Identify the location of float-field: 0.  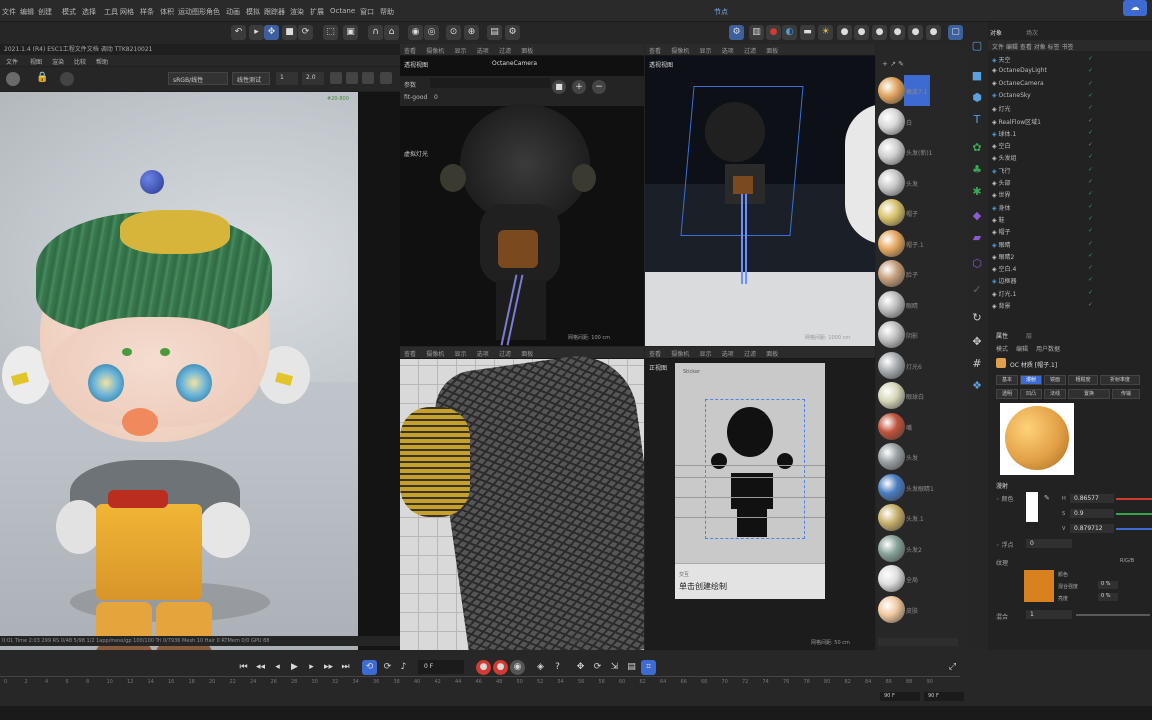
(1049, 543).